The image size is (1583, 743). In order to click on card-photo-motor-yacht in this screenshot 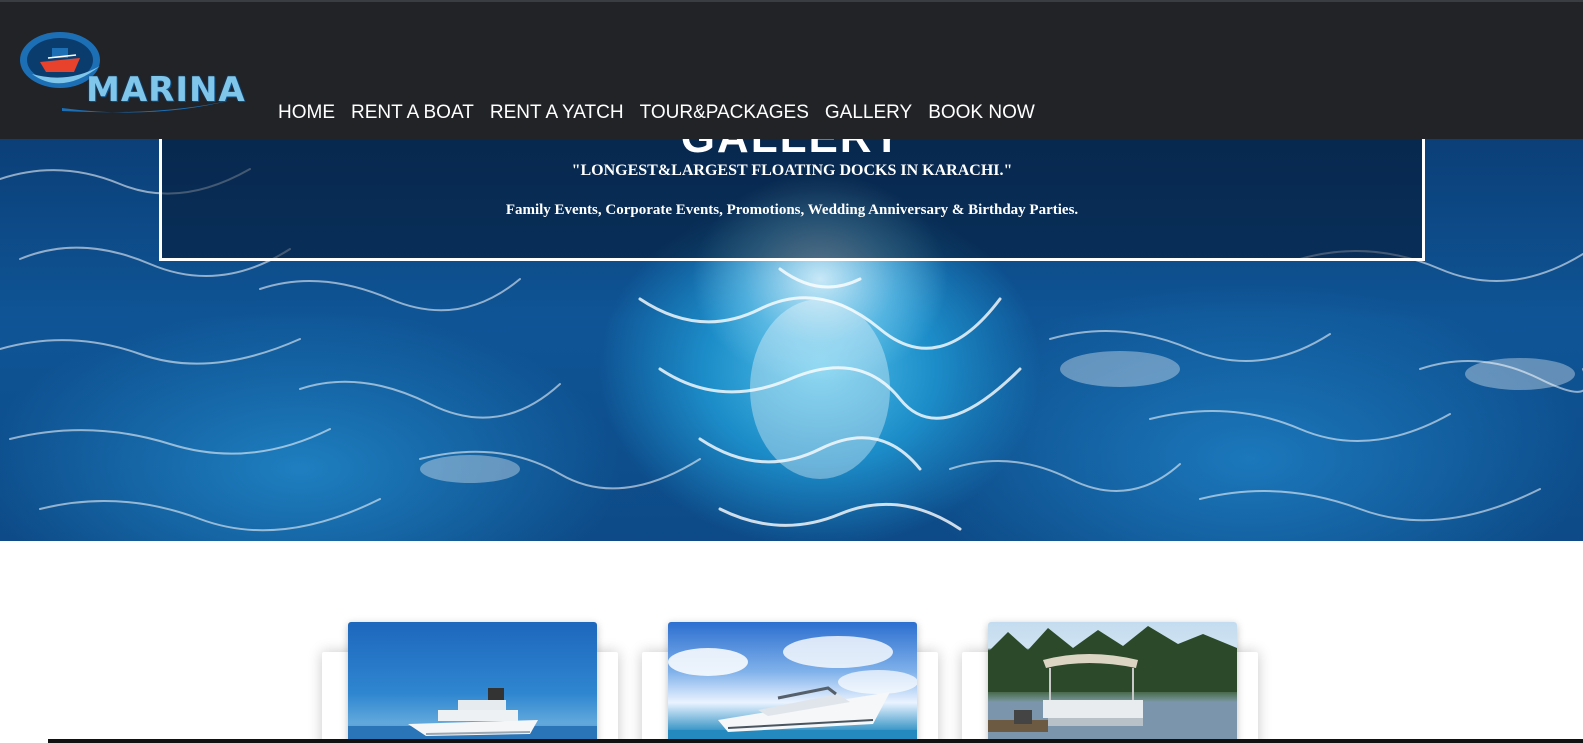, I will do `click(792, 682)`.